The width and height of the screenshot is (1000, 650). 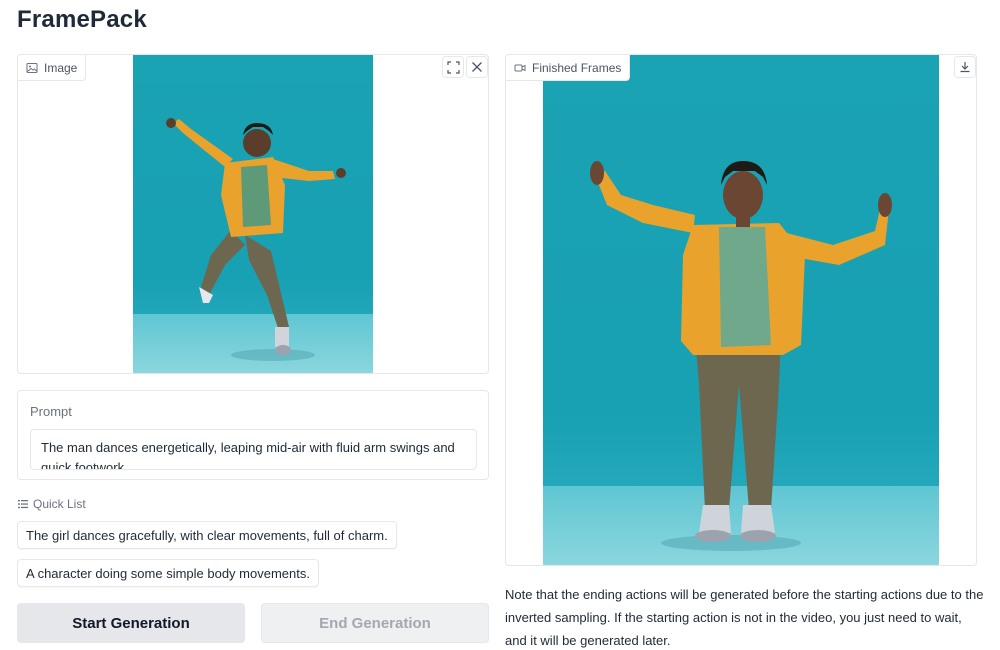 What do you see at coordinates (131, 623) in the screenshot?
I see `start-generation-button: Start Generation` at bounding box center [131, 623].